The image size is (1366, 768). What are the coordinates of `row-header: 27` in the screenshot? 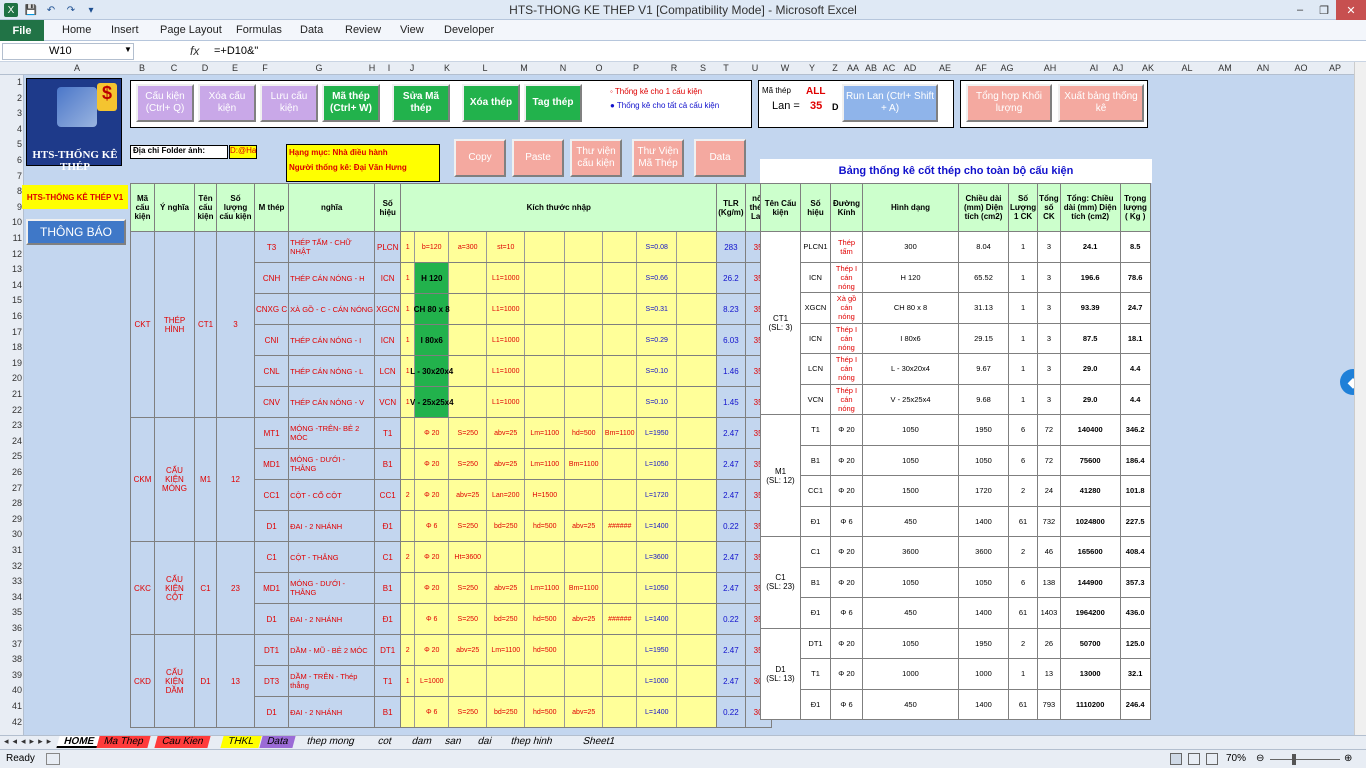 It's located at (11, 488).